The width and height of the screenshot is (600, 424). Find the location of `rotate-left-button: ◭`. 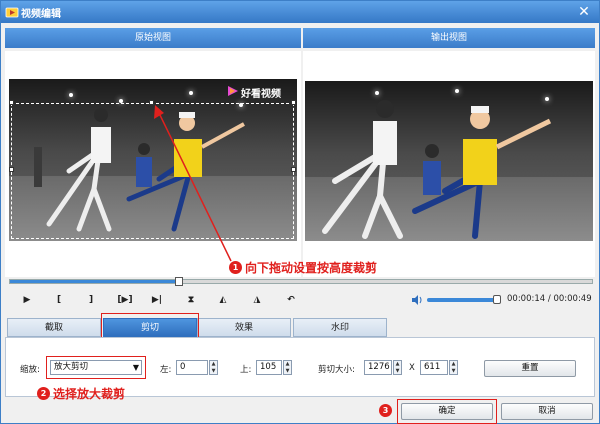

rotate-left-button: ◭ is located at coordinates (223, 300).